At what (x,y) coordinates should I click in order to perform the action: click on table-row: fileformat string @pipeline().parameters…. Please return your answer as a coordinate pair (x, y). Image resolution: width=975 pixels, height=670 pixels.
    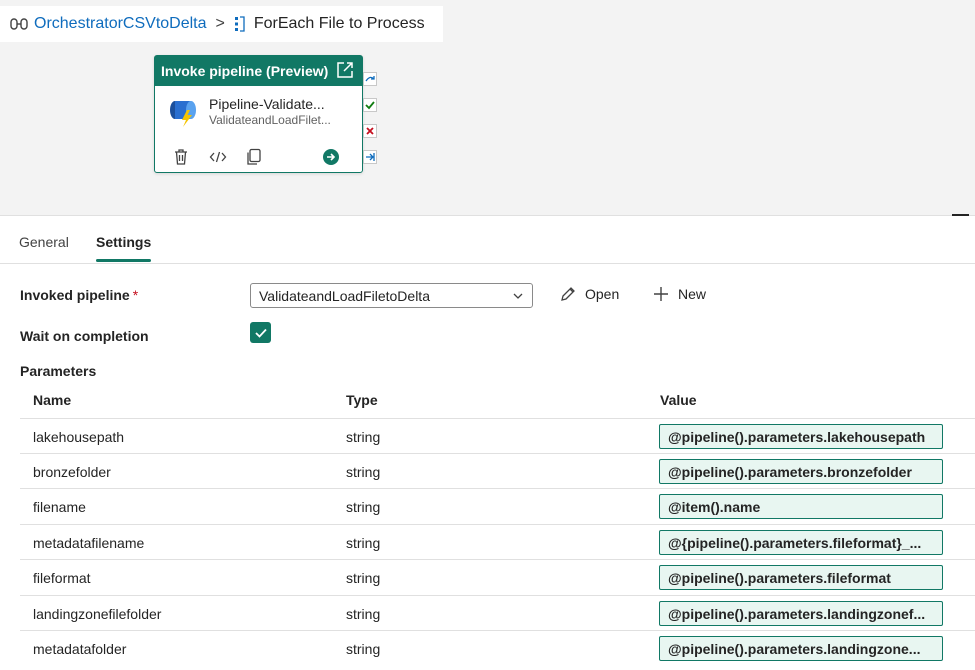
    Looking at the image, I should click on (497, 576).